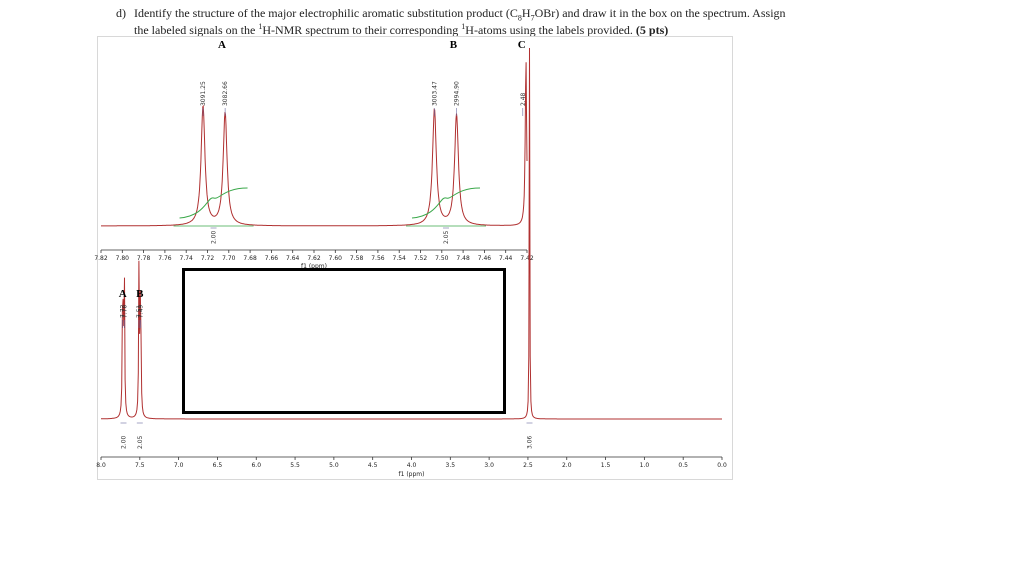  I want to click on x-tick-label: 5.5, so click(295, 465).